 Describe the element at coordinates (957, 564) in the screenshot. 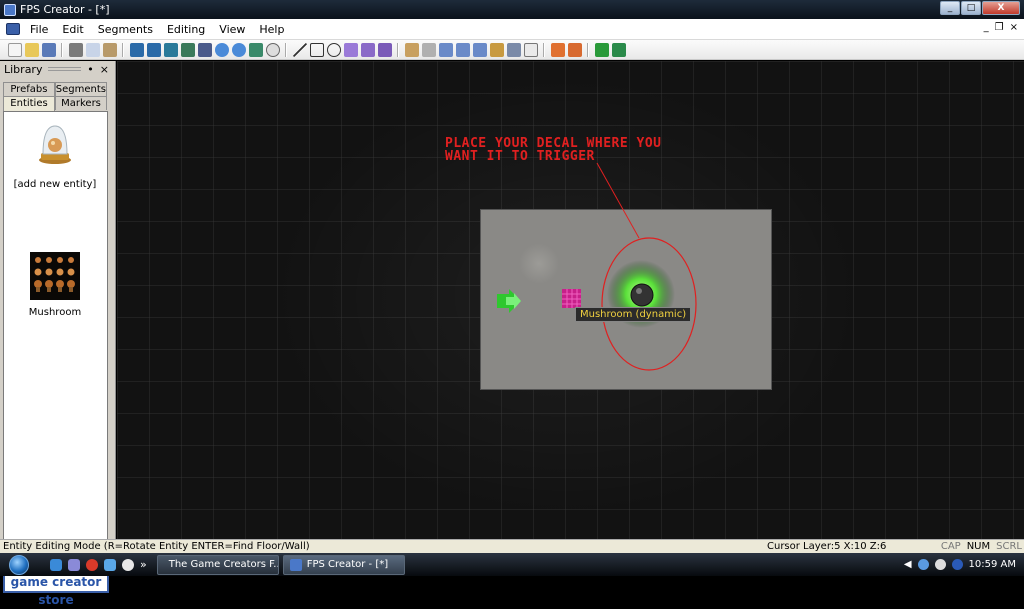

I see `security-icon` at that location.